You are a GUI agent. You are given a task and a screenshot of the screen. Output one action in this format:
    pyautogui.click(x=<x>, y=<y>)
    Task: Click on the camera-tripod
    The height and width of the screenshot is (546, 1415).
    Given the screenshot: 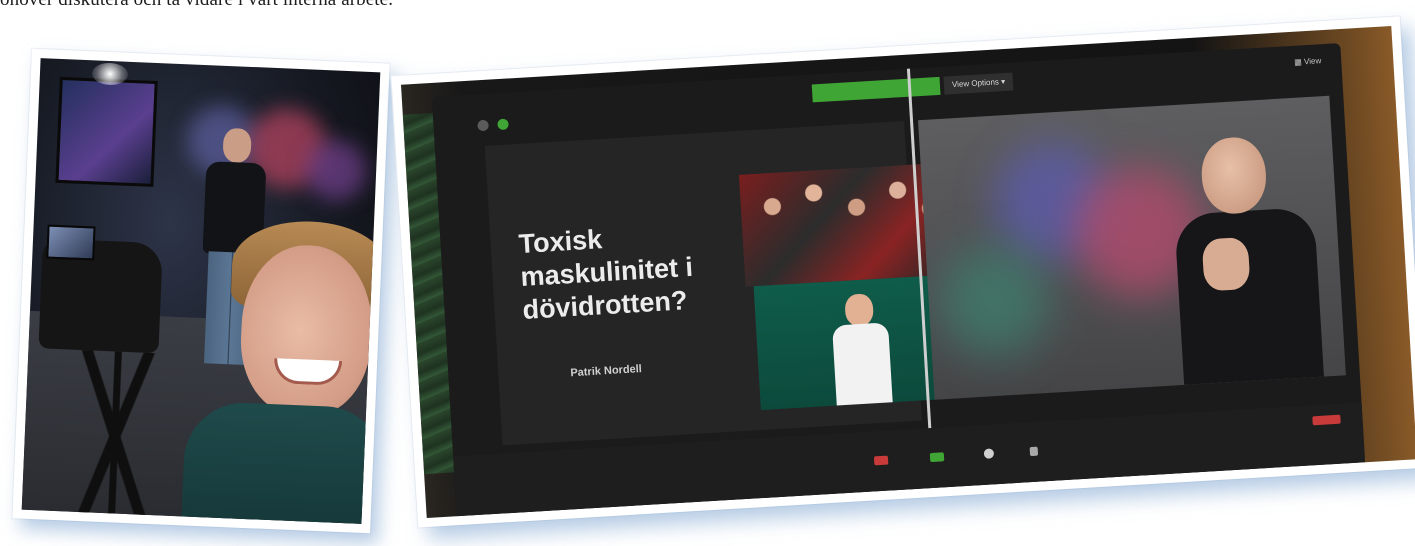 What is the action you would take?
    pyautogui.click(x=115, y=436)
    